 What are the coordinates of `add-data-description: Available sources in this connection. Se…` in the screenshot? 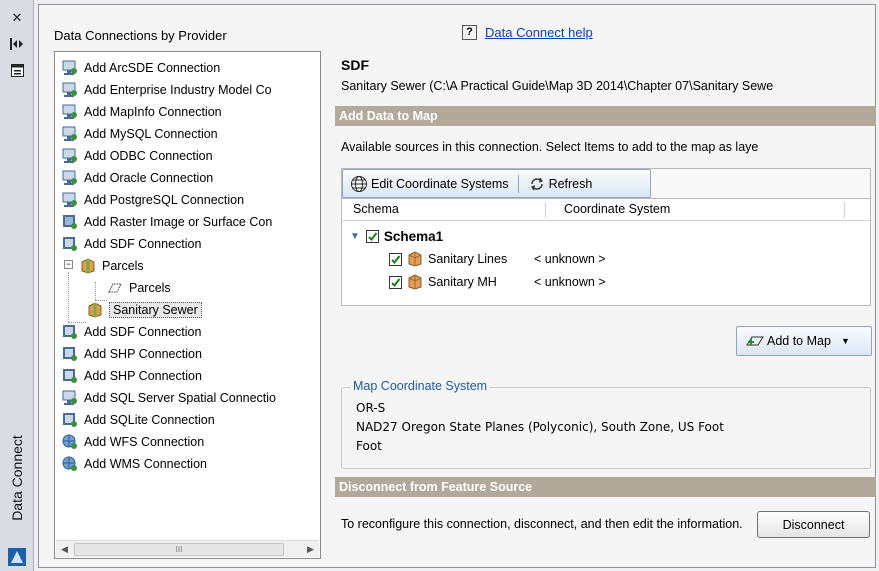 It's located at (550, 147).